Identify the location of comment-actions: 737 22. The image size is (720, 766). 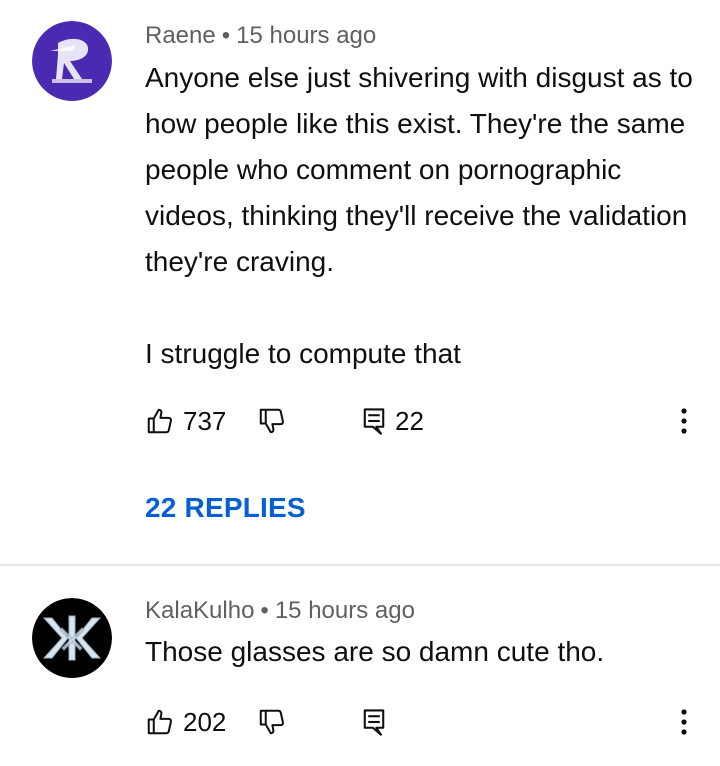
(420, 421).